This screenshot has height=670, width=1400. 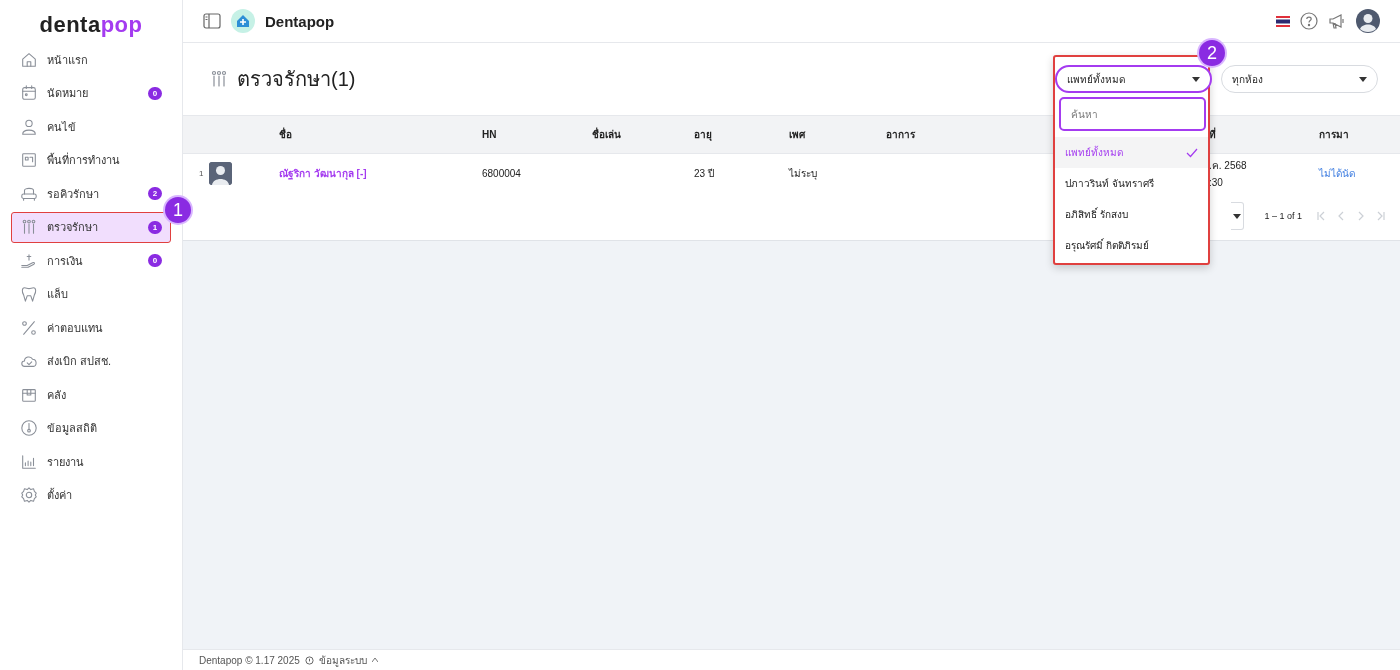 I want to click on system-info-link: ข้อมูลระบบ, so click(x=342, y=660).